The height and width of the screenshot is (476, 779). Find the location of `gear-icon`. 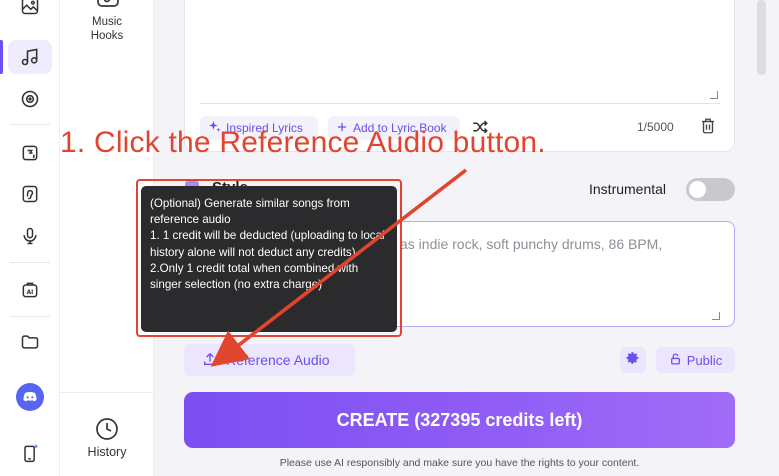

gear-icon is located at coordinates (633, 360).